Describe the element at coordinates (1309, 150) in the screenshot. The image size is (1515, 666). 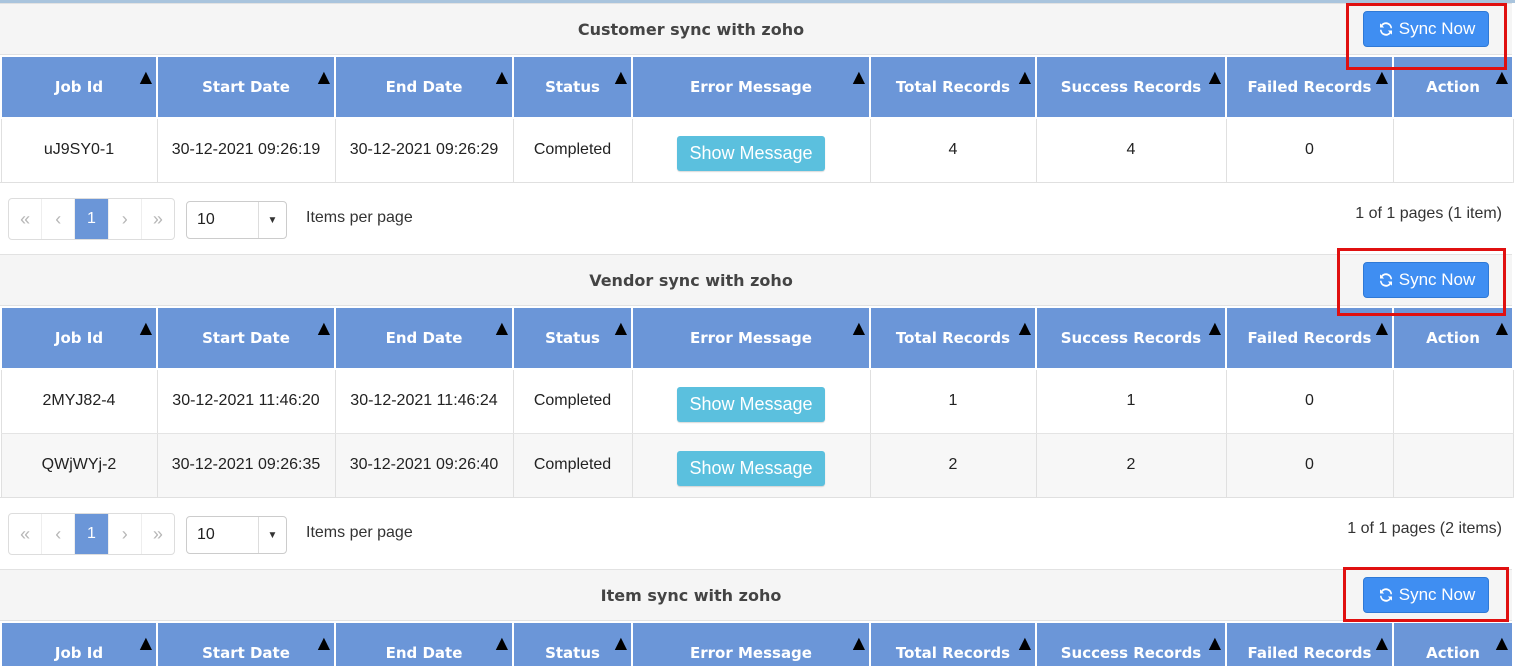
I see `failed-records-cell: 0` at that location.